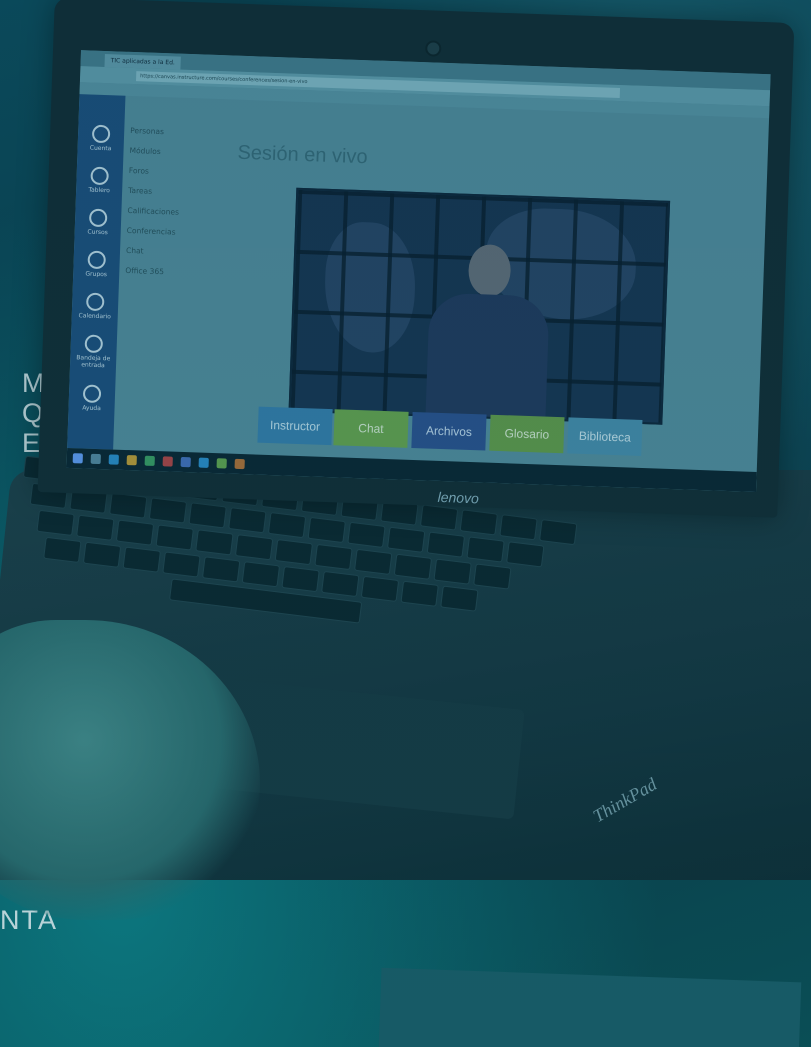 The height and width of the screenshot is (1047, 811). Describe the element at coordinates (93, 362) in the screenshot. I see `nav-label: Bandeja de entrada` at that location.